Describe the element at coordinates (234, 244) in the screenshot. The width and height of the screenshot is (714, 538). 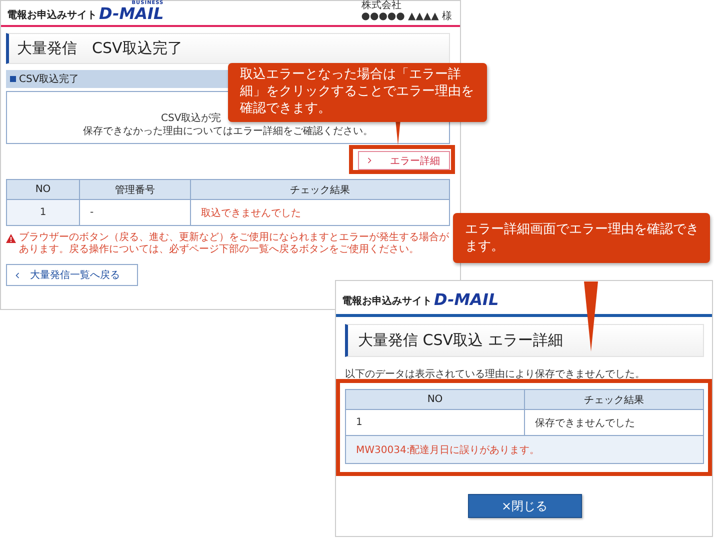
I see `warning-text: ブラウザーのボタン（戻る、進む、更新など）をご使用になられますとエラーが発生する場合があります。戻る操作については、必ずページ下部の一覧へ戻るボタンをご使用ください。` at that location.